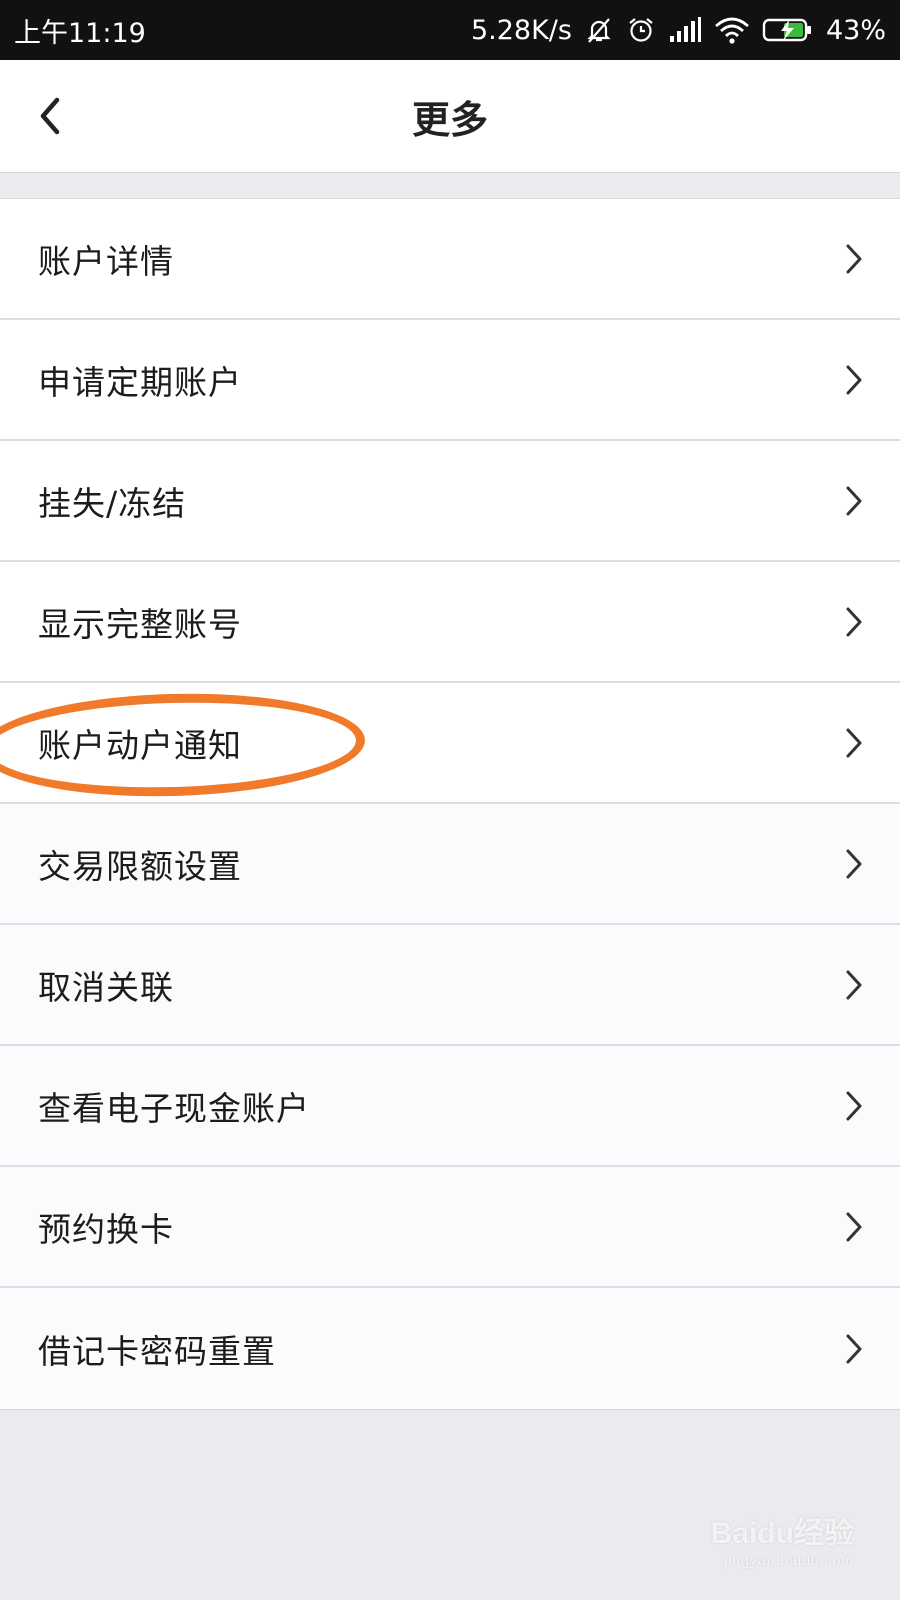 The height and width of the screenshot is (1600, 900). What do you see at coordinates (80, 33) in the screenshot?
I see `status-time: 上午11:19` at bounding box center [80, 33].